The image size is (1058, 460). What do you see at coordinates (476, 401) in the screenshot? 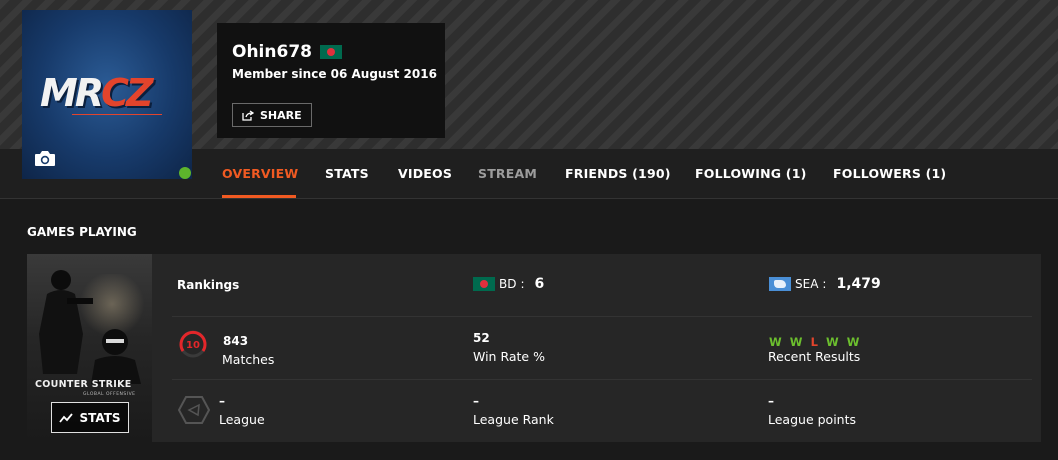
I see `league-rank-value: –` at bounding box center [476, 401].